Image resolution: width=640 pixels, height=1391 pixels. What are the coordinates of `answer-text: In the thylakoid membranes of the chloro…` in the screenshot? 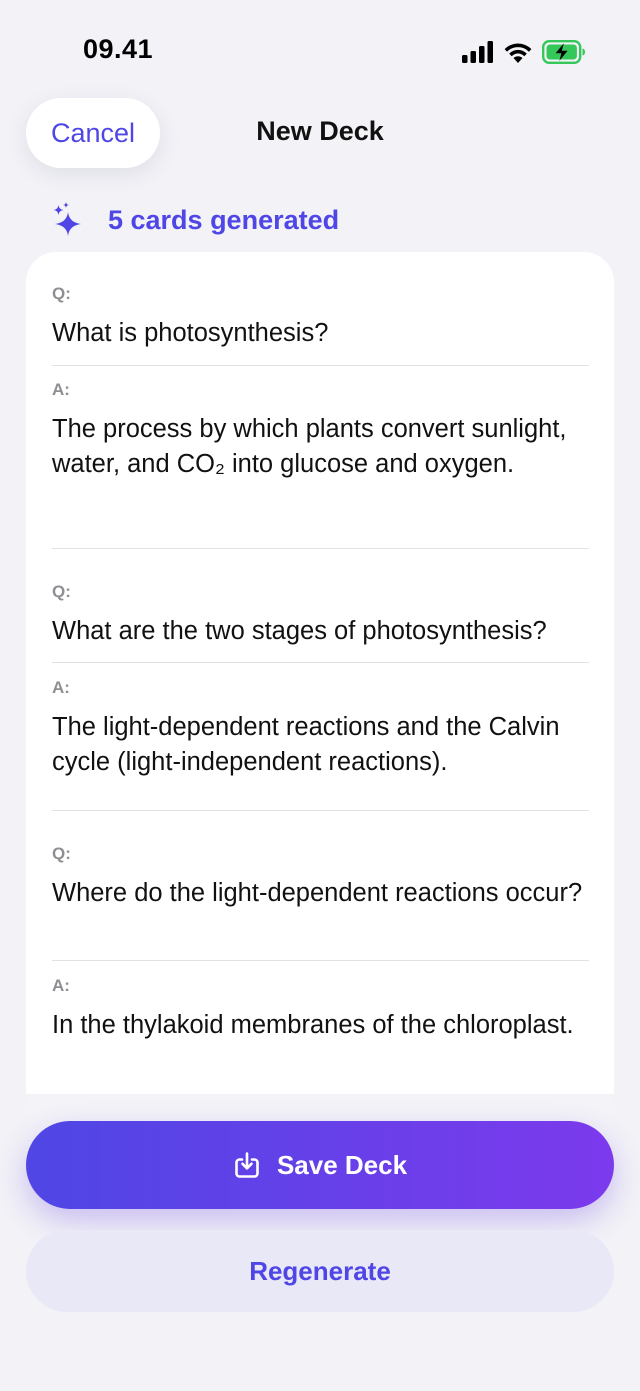 It's located at (320, 1025).